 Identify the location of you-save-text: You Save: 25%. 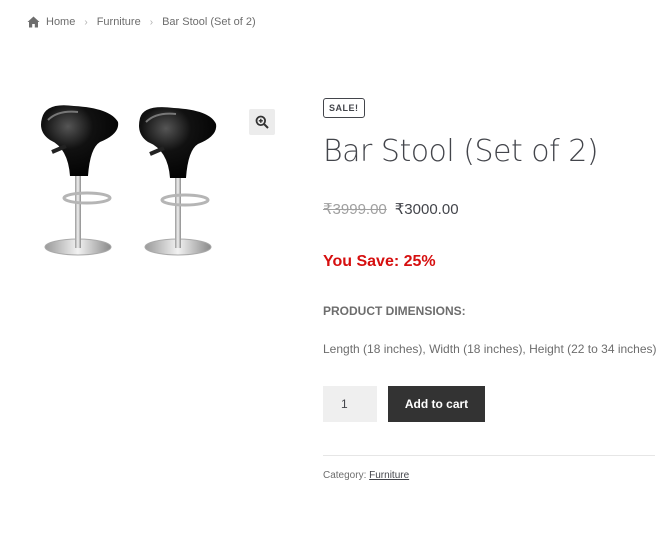
(379, 261).